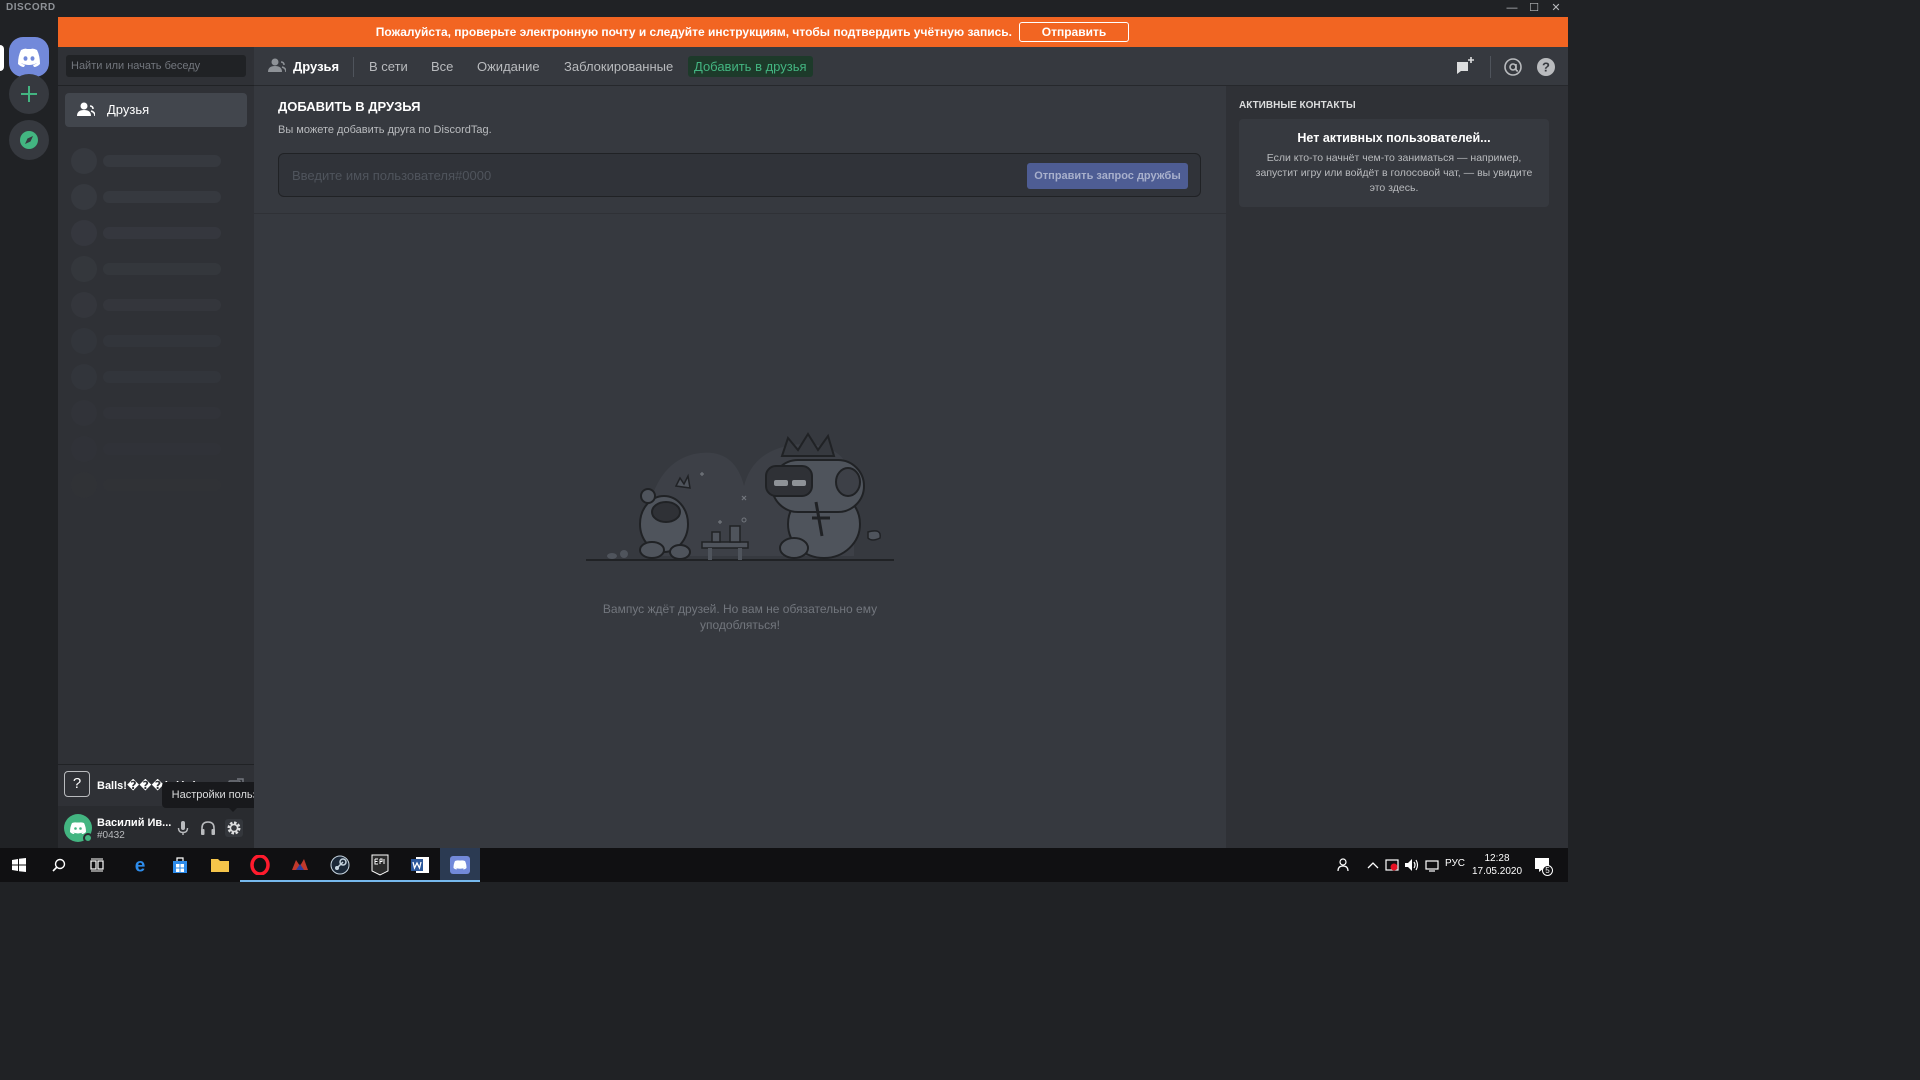 The image size is (1920, 1080). Describe the element at coordinates (1373, 865) in the screenshot. I see `chevron-up-icon` at that location.